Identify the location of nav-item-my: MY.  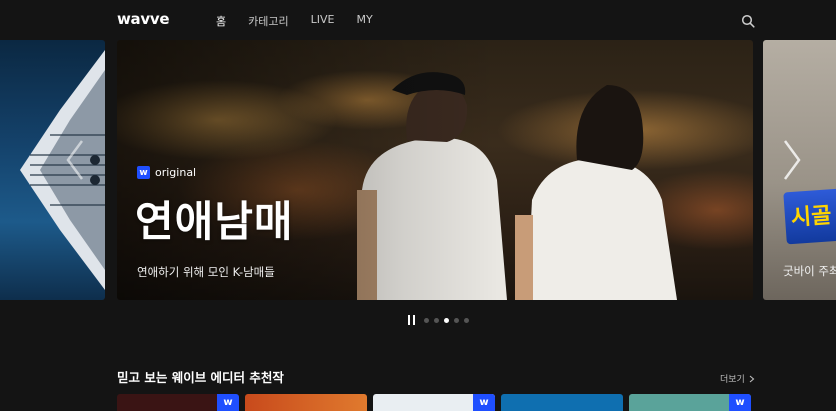
(364, 21).